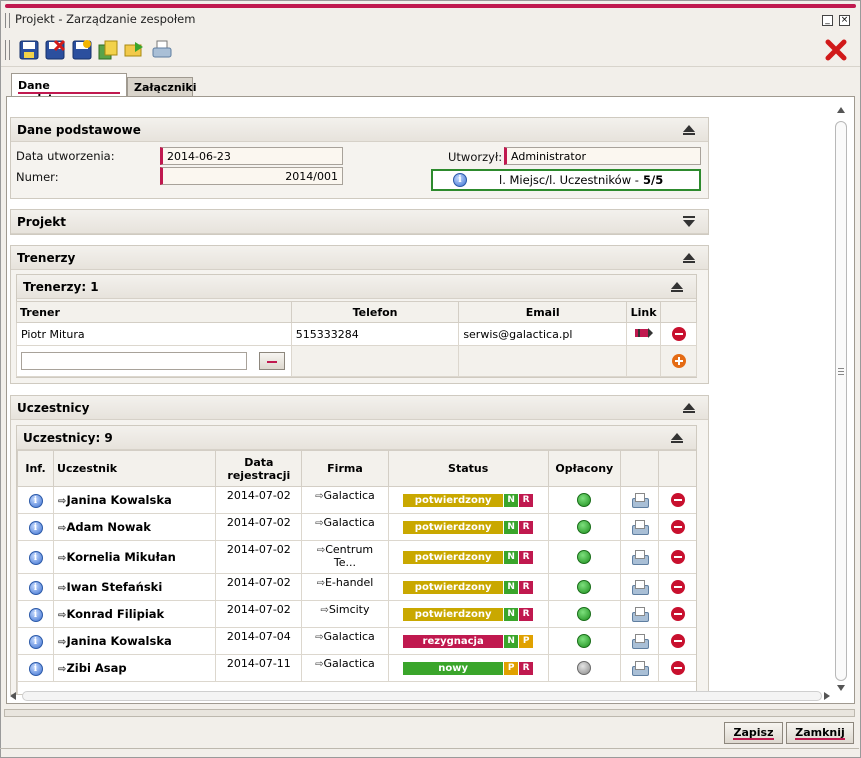  I want to click on scroll-thumb, so click(841, 401).